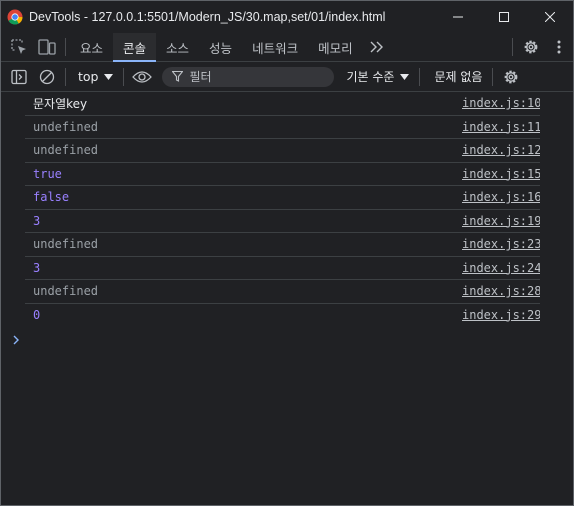 The width and height of the screenshot is (574, 506). I want to click on close-icon, so click(550, 17).